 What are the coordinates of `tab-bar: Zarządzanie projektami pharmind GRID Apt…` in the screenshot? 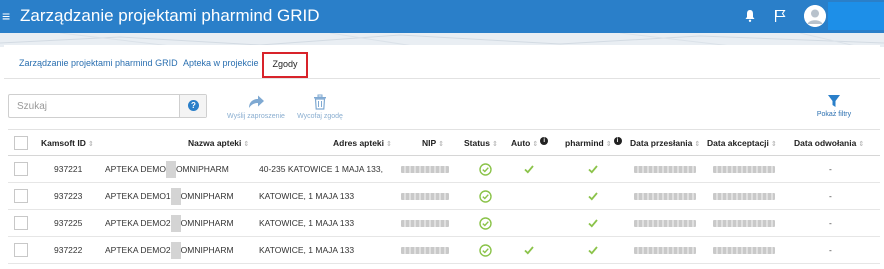 It's located at (442, 62).